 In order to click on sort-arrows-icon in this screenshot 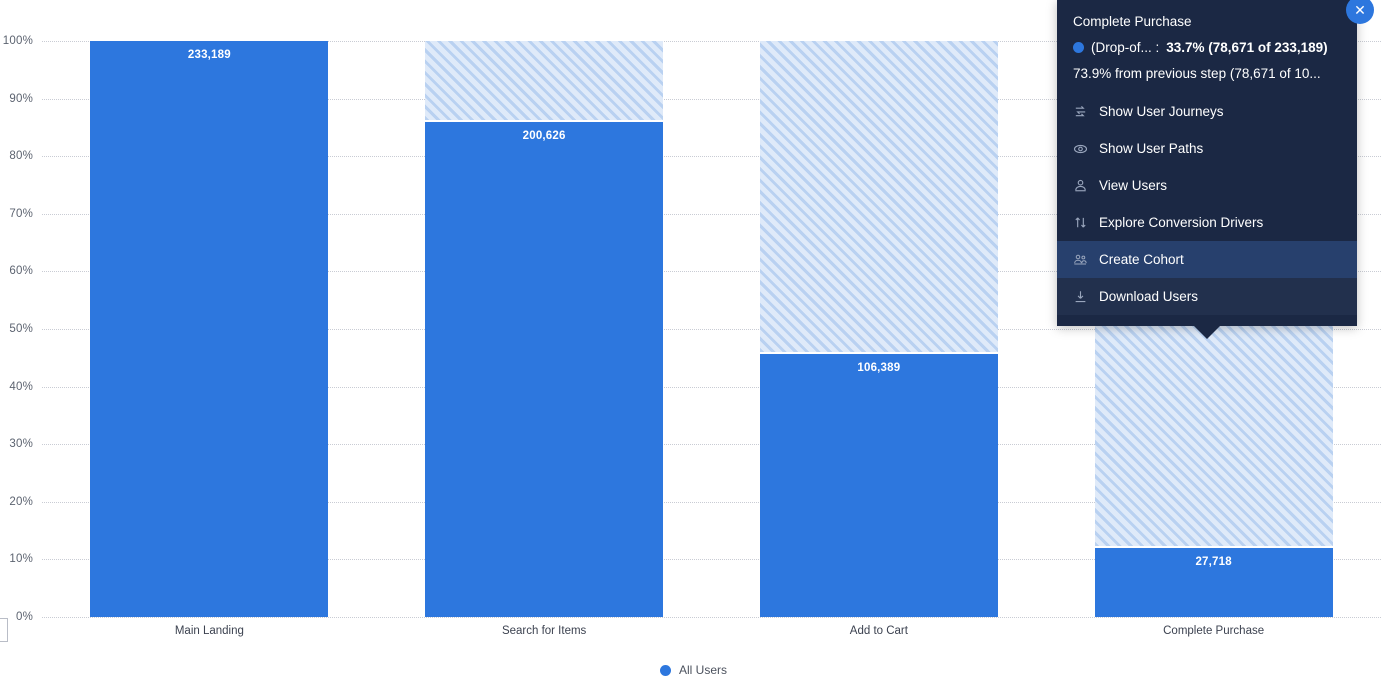, I will do `click(1080, 222)`.